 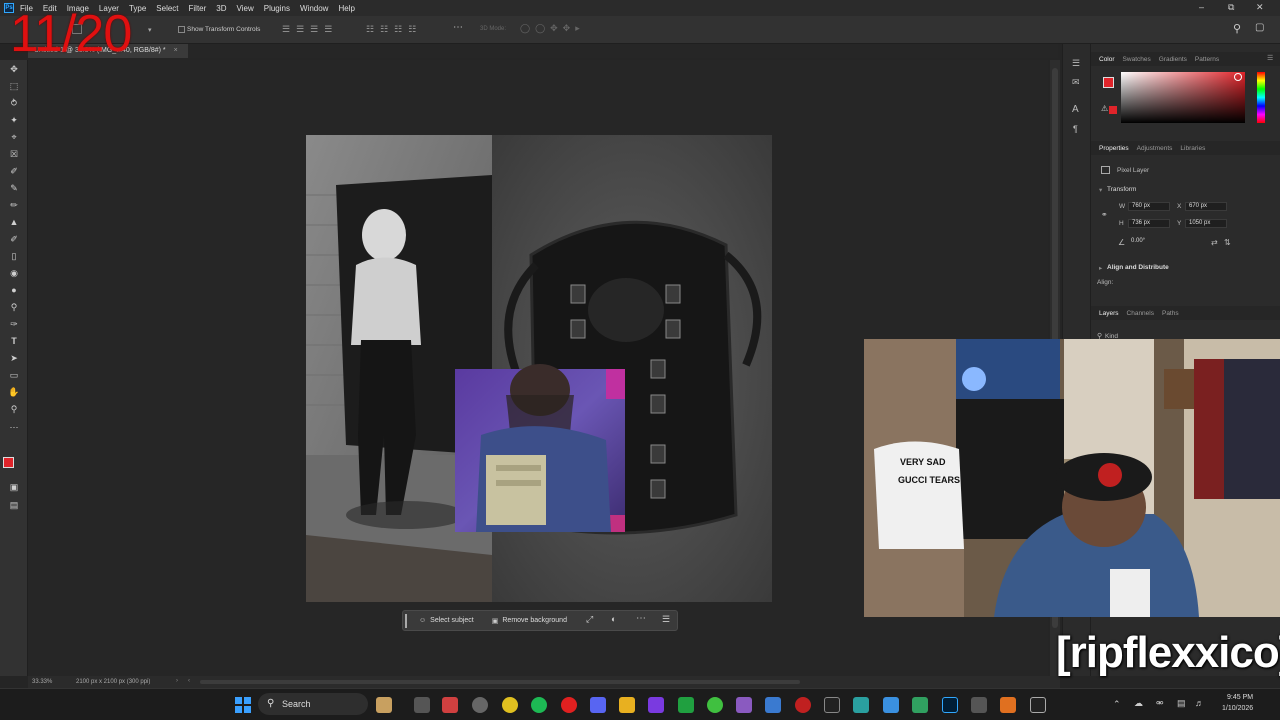 I want to click on tab-swatches: Swatches, so click(x=1137, y=59).